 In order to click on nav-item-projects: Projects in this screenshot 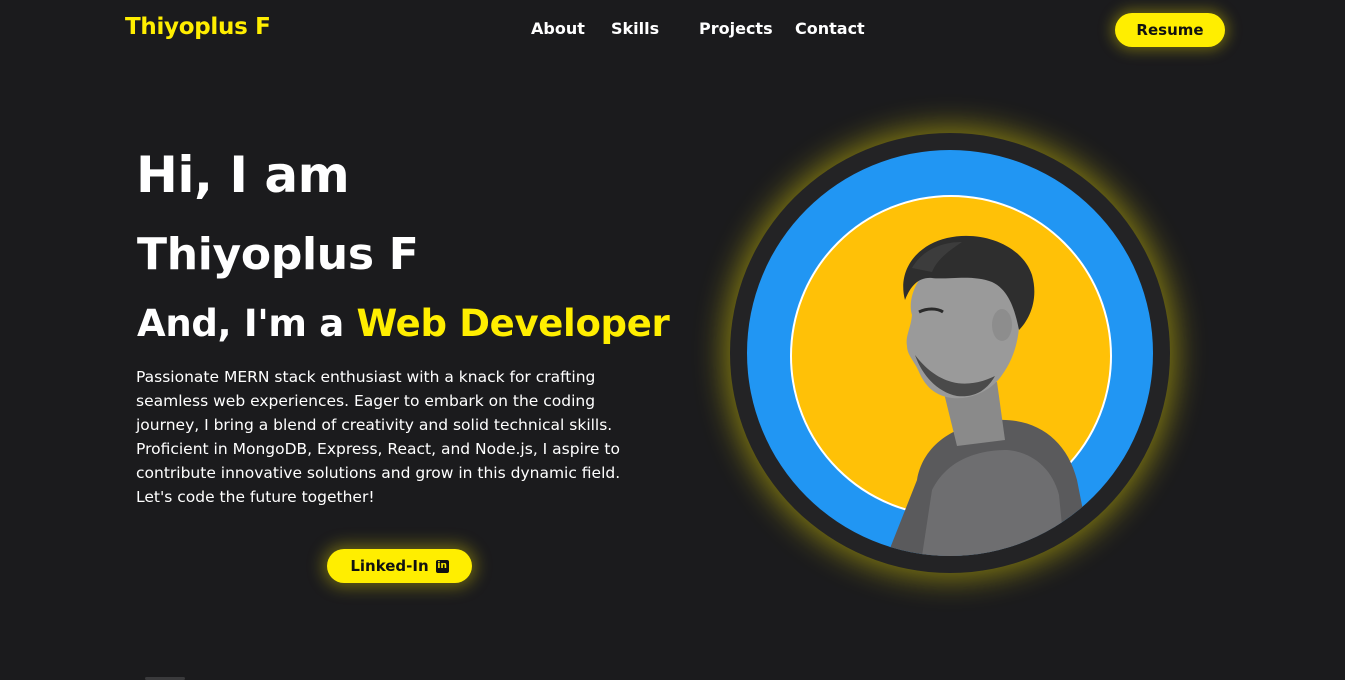, I will do `click(736, 28)`.